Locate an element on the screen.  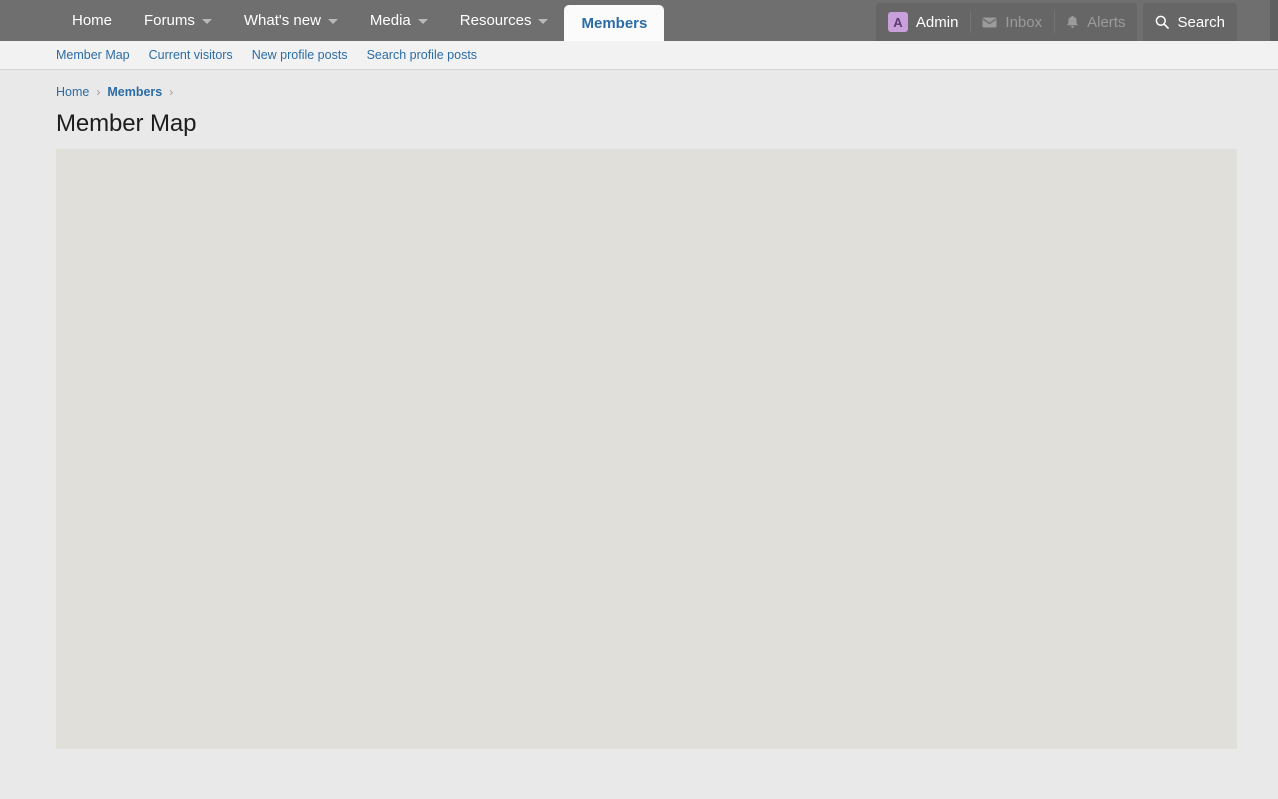
nav-item-members: Members is located at coordinates (614, 23).